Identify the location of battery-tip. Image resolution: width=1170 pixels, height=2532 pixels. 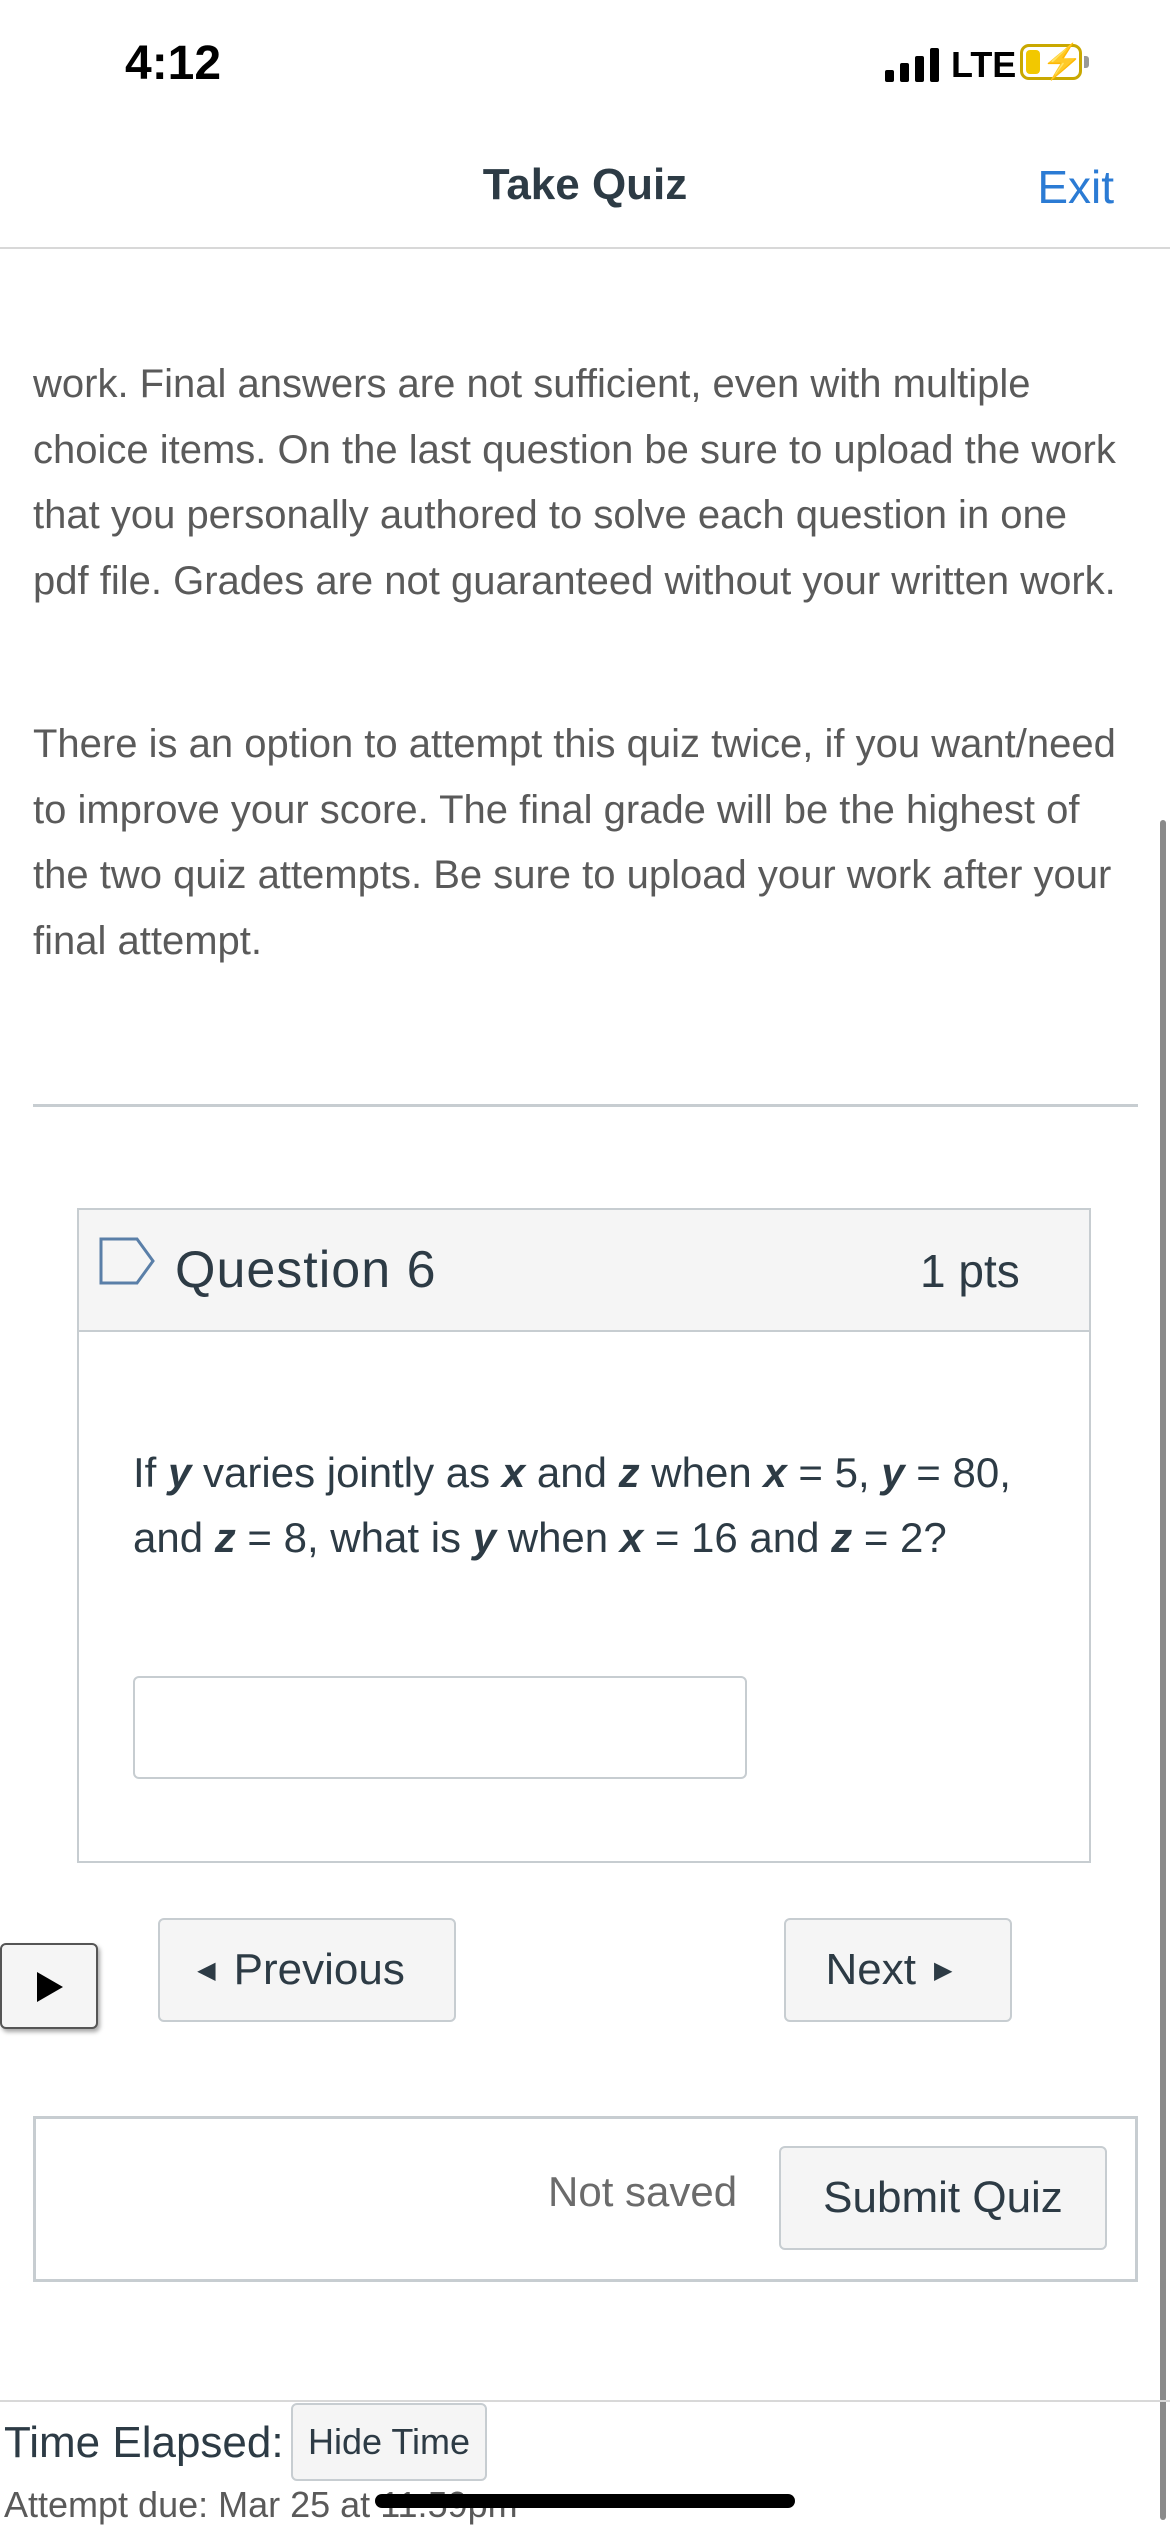
(1086, 62).